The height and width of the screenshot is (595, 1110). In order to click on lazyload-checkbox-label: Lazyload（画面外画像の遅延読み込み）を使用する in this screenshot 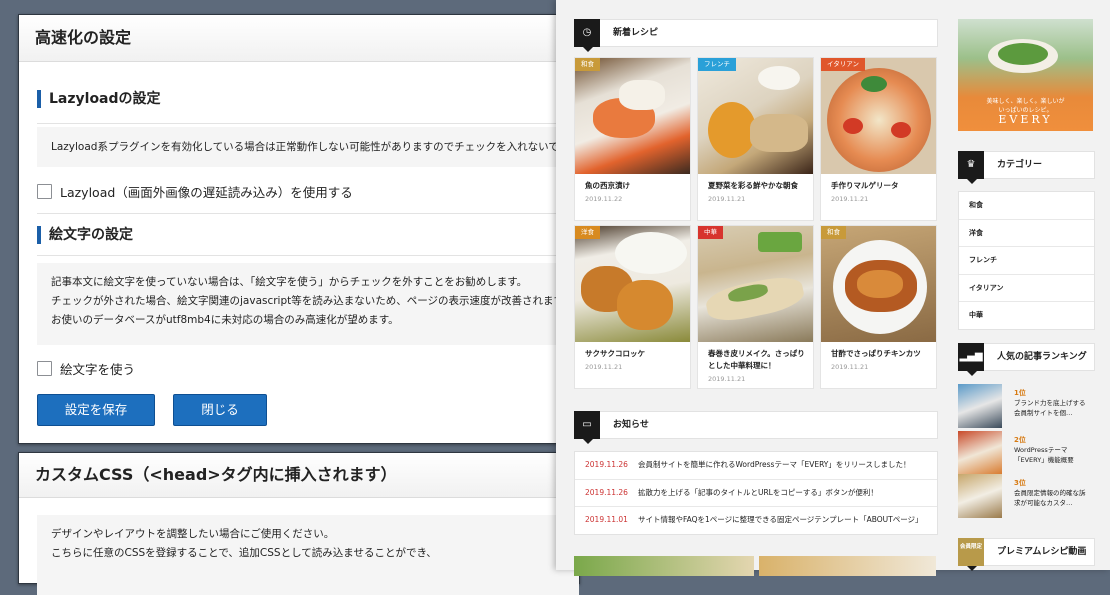, I will do `click(206, 192)`.